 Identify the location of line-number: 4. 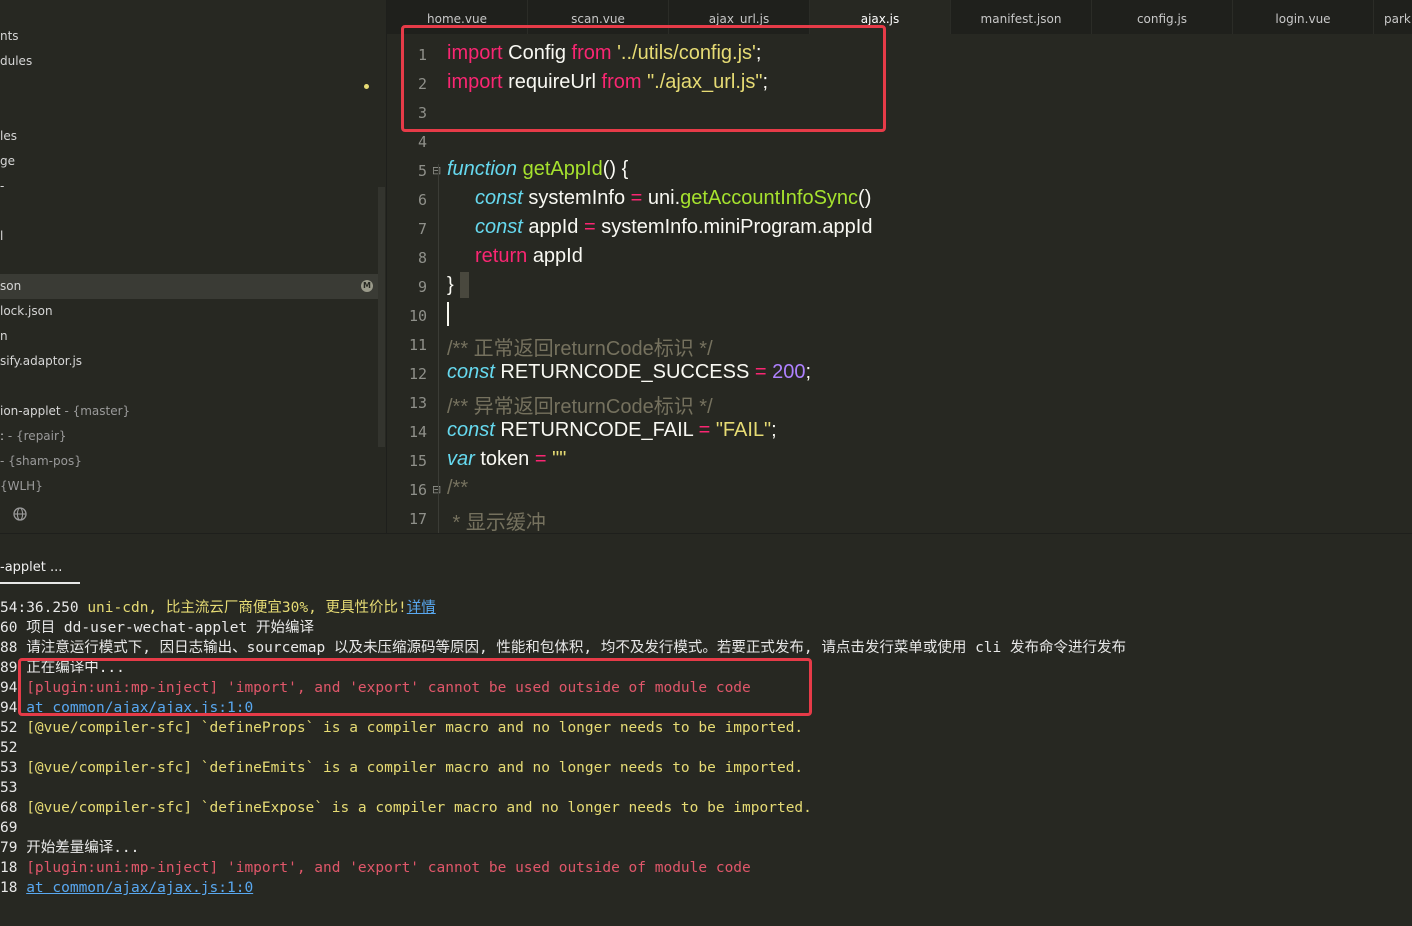
(422, 142).